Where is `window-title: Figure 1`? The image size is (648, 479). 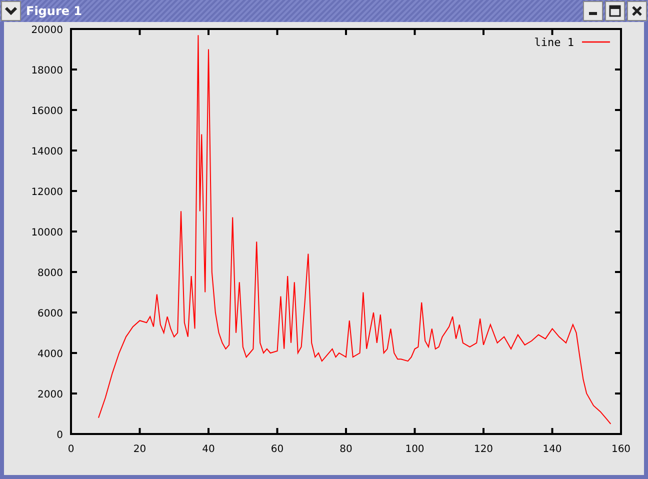 window-title: Figure 1 is located at coordinates (55, 11).